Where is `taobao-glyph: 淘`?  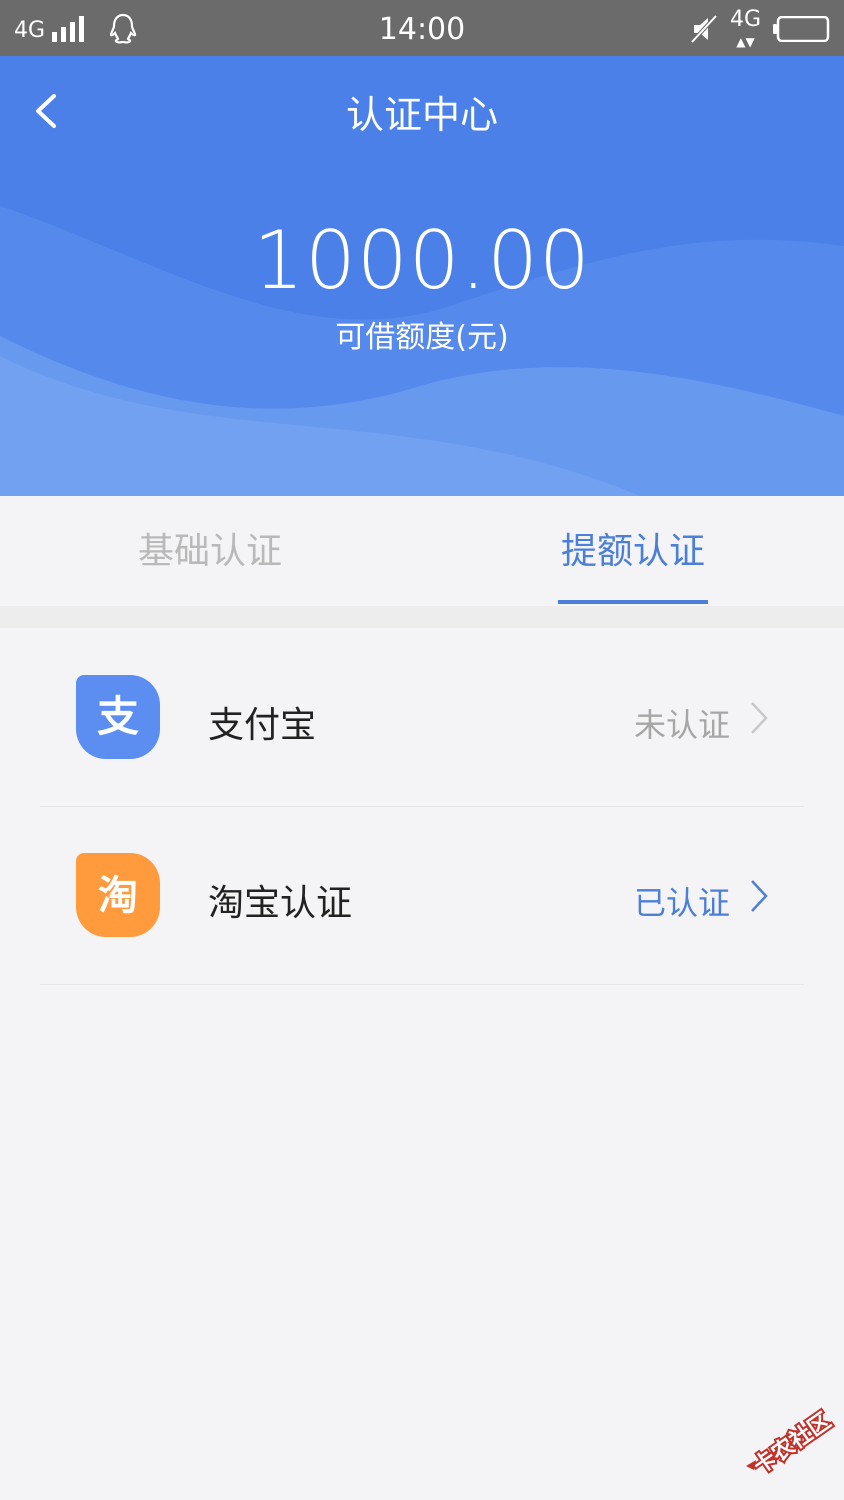 taobao-glyph: 淘 is located at coordinates (118, 896).